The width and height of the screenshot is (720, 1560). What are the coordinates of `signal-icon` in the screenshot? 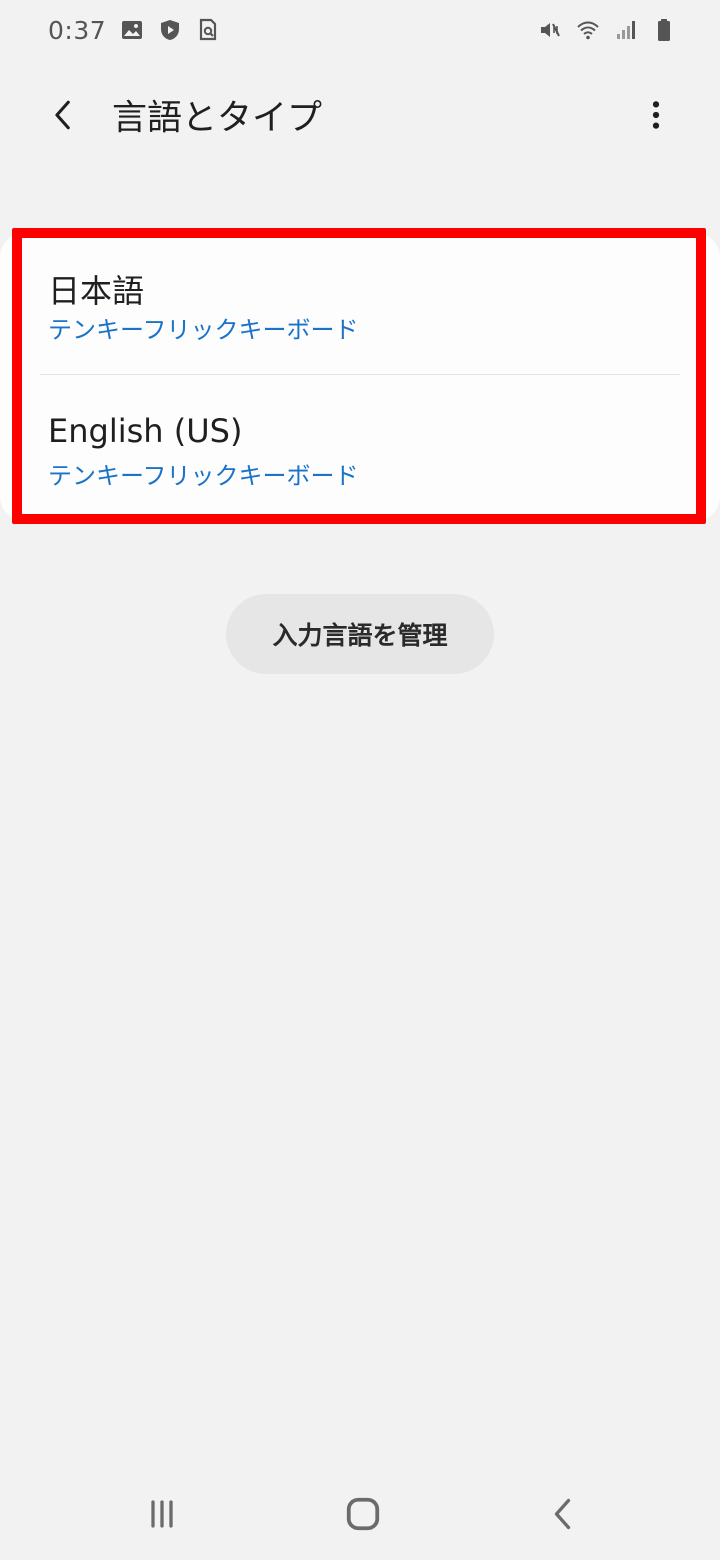 It's located at (626, 30).